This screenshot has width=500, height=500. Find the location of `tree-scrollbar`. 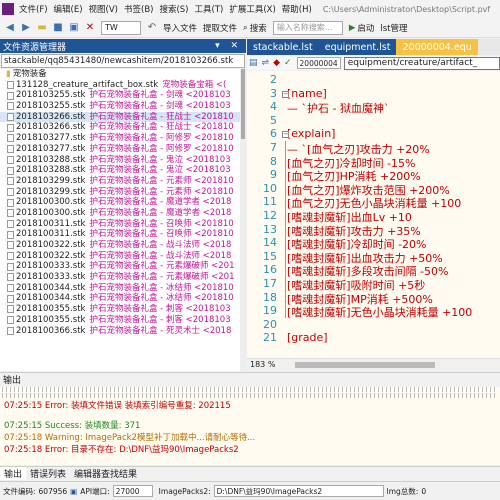

tree-scrollbar is located at coordinates (243, 220).